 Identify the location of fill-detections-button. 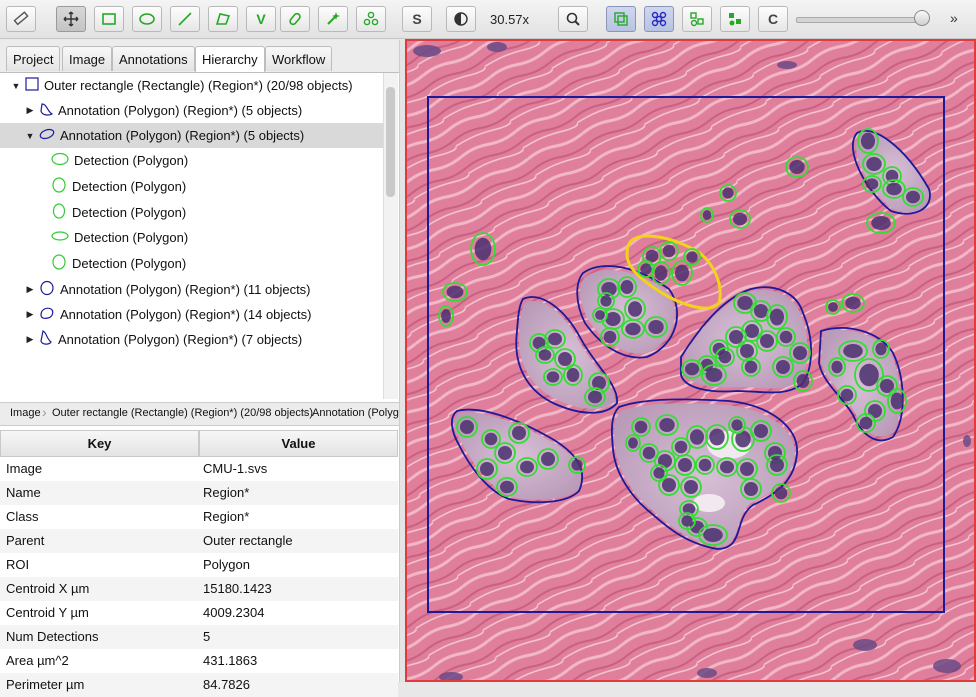
(697, 19).